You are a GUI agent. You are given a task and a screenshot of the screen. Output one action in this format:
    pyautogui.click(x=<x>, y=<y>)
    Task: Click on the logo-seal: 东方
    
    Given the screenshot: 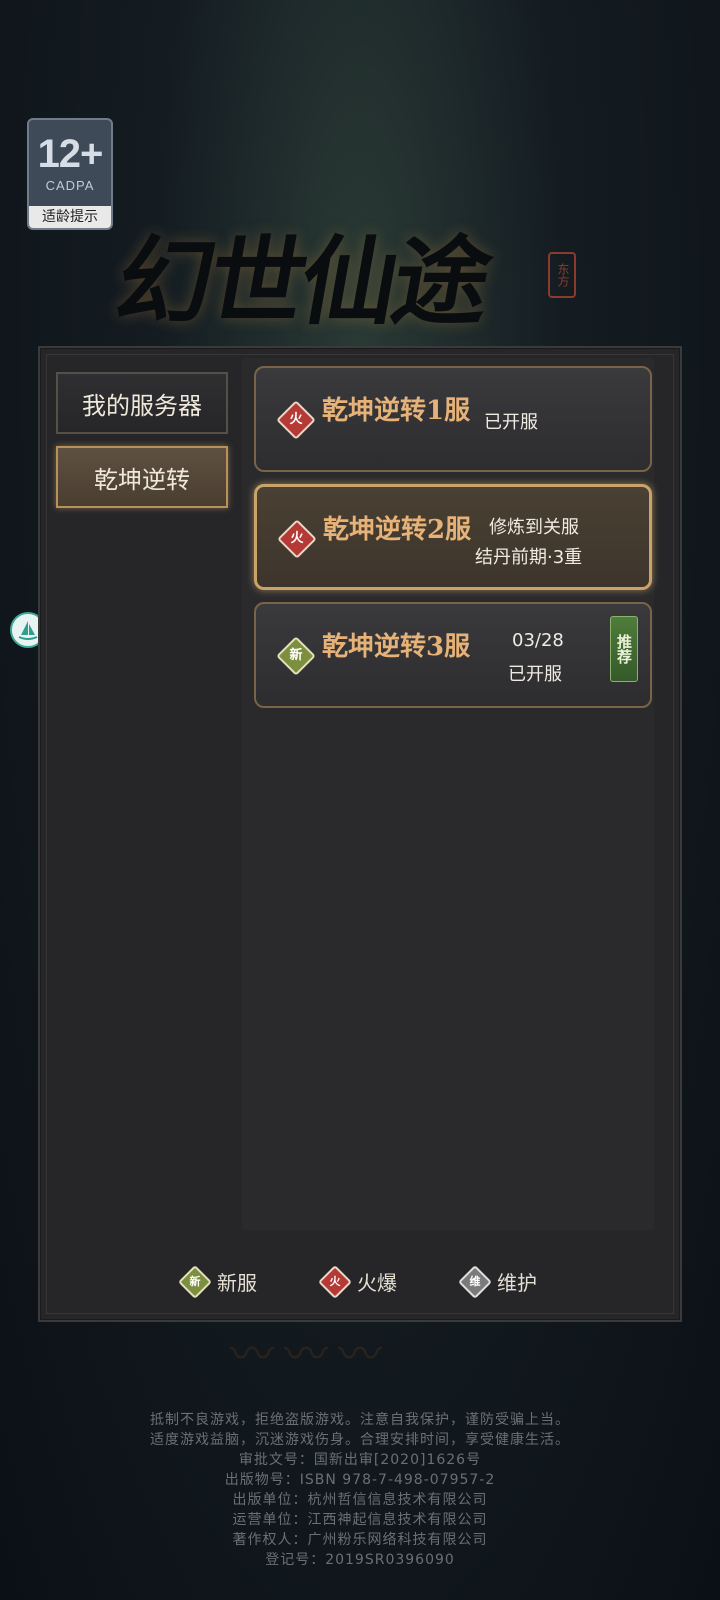 What is the action you would take?
    pyautogui.click(x=562, y=275)
    